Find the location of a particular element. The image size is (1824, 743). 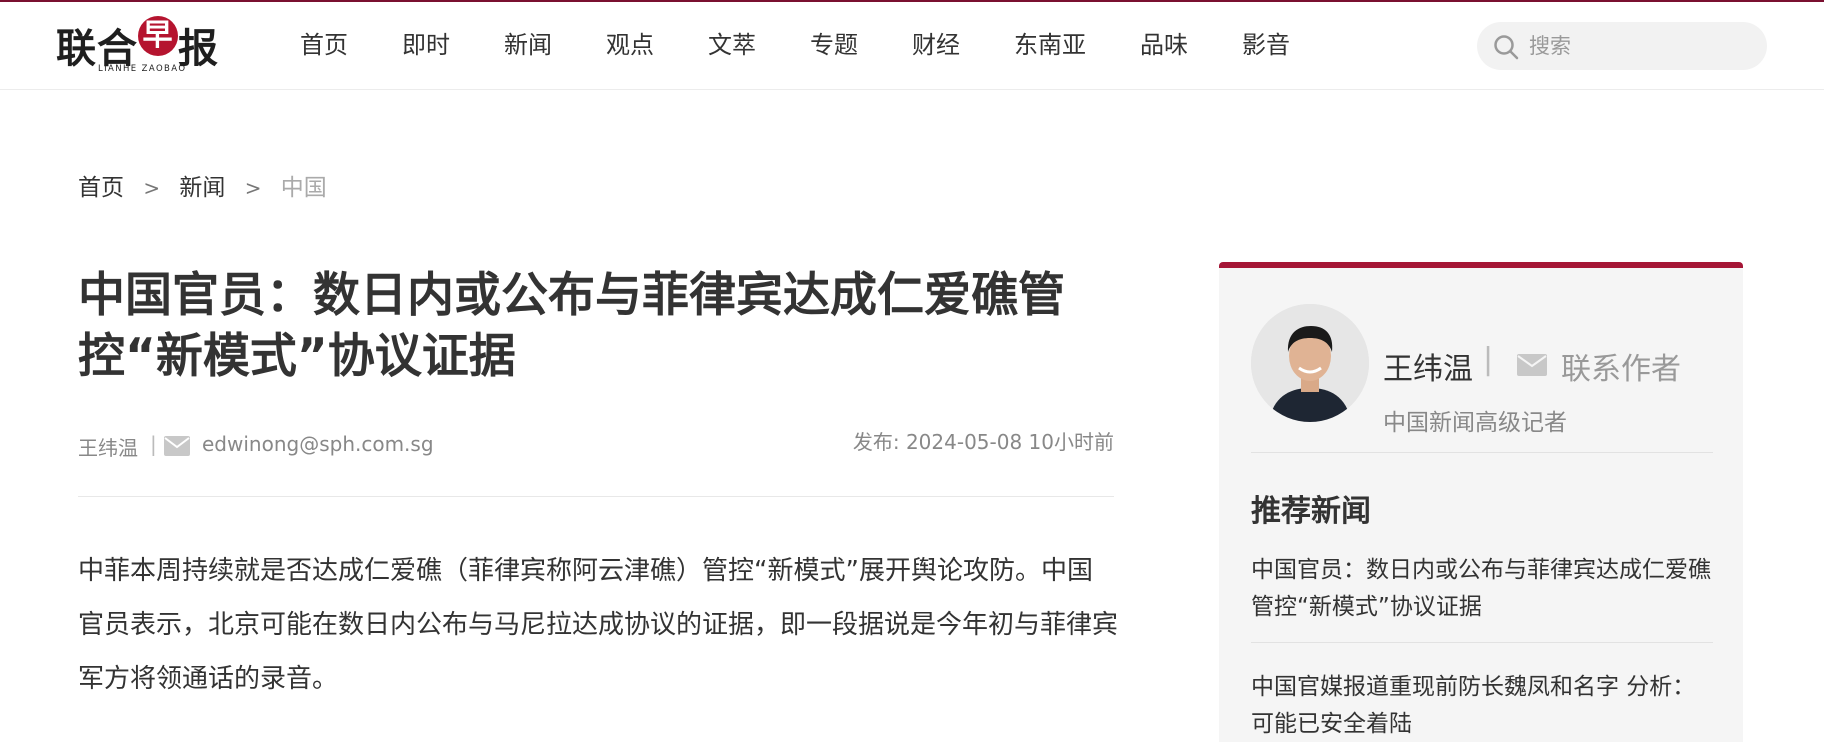

author-role: 中国新闻高级记者 is located at coordinates (1475, 423).